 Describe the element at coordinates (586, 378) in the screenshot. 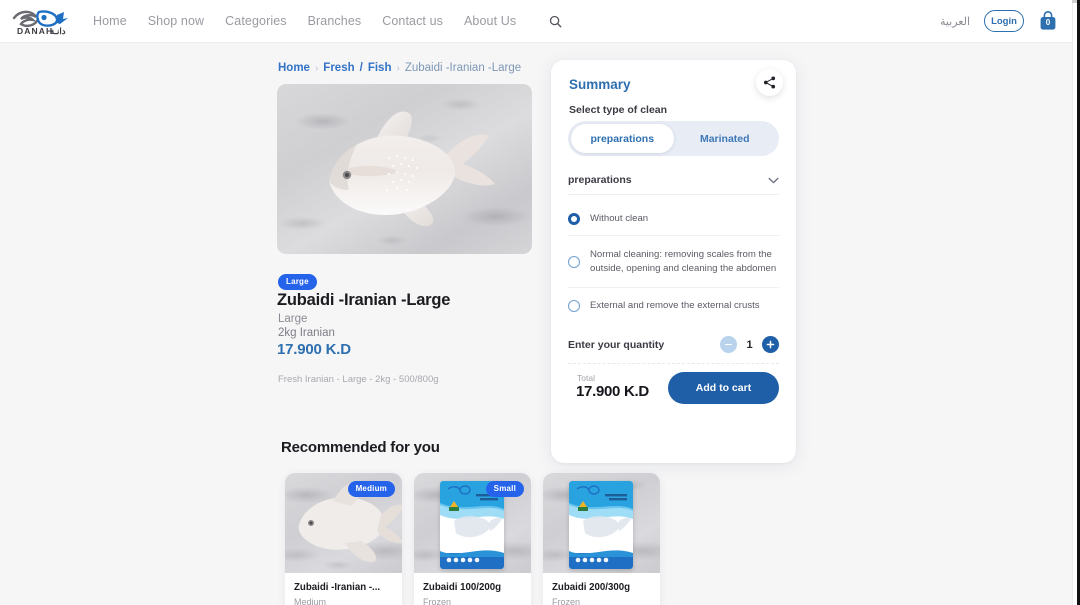

I see `total-label: Total` at that location.